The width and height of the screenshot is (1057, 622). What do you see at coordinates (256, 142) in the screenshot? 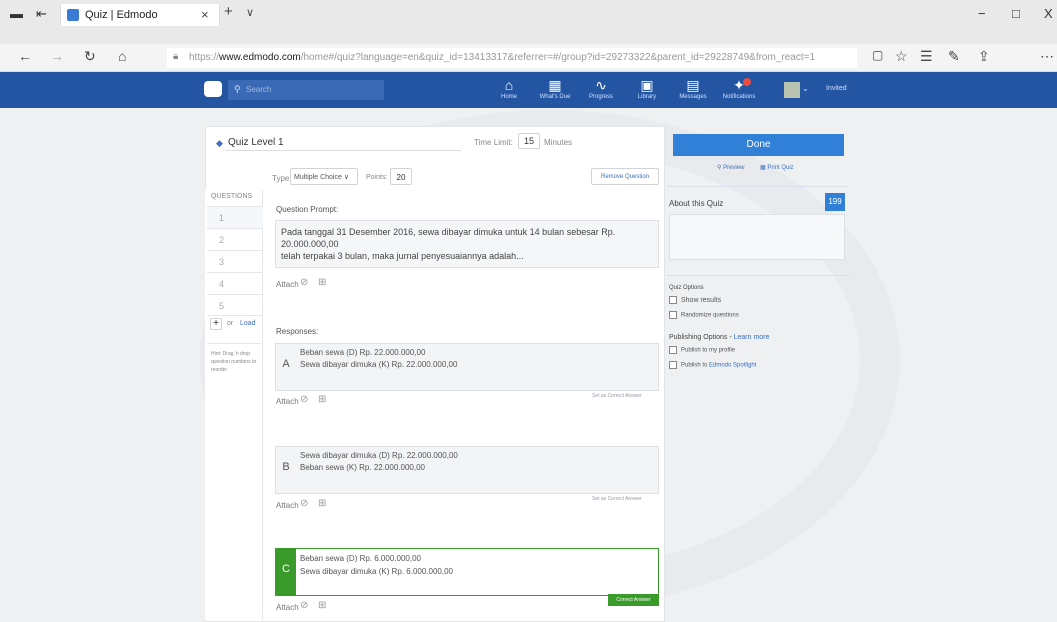
I see `quiz-title: Quiz Level 1` at bounding box center [256, 142].